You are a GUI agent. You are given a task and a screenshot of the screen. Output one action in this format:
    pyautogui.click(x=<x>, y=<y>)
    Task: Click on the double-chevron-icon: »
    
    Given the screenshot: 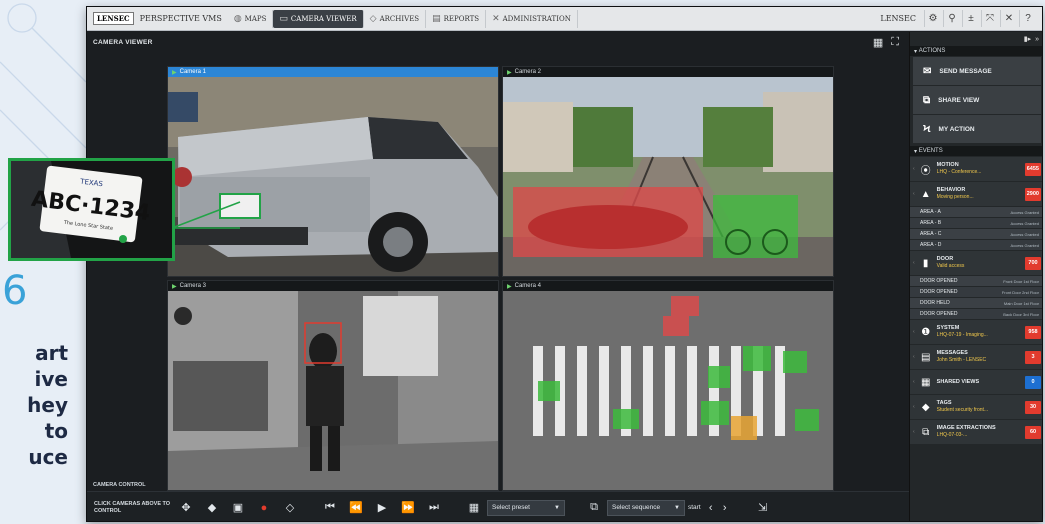 What is the action you would take?
    pyautogui.click(x=1037, y=39)
    